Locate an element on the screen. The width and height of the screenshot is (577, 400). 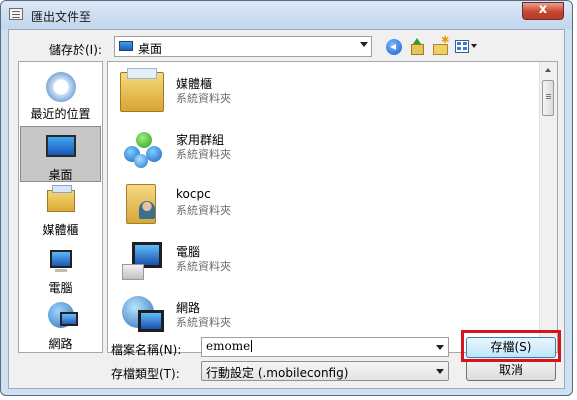
places-bar: 最近的位置 桌面 媒體櫃 電腦 網路 is located at coordinates (60, 207).